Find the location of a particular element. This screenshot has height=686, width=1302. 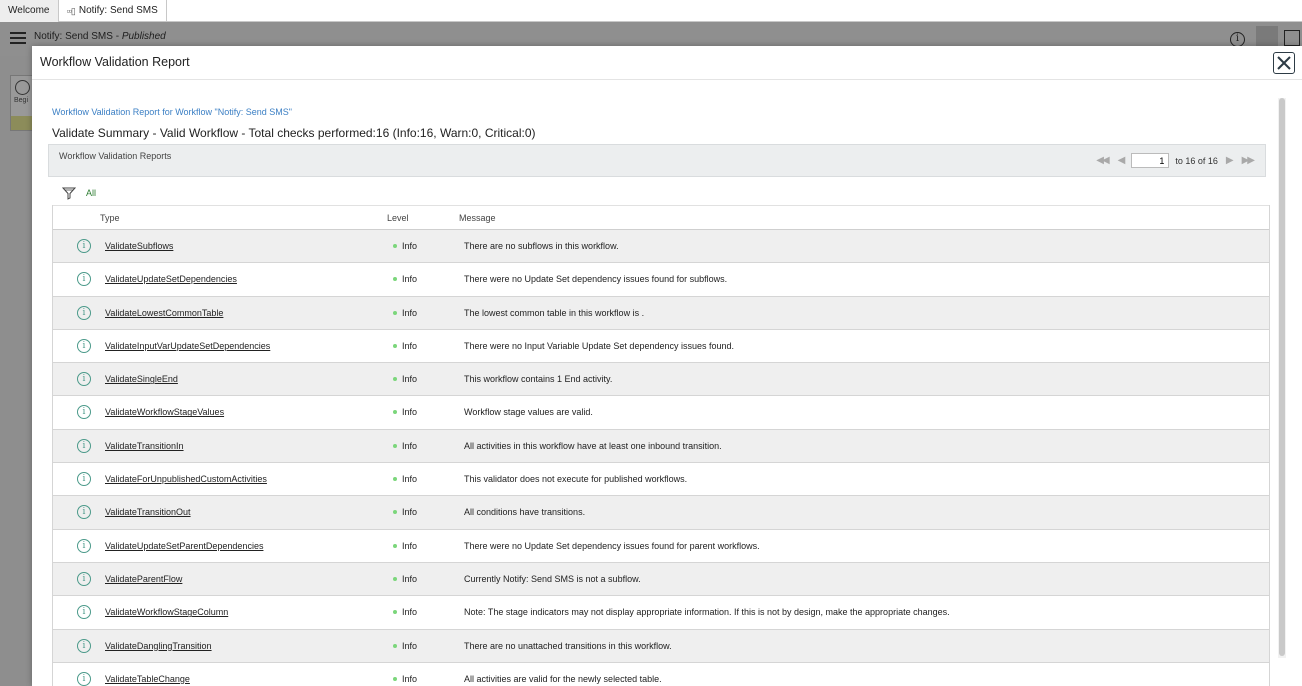

app-title: Notify: Send SMS - Published is located at coordinates (100, 36).